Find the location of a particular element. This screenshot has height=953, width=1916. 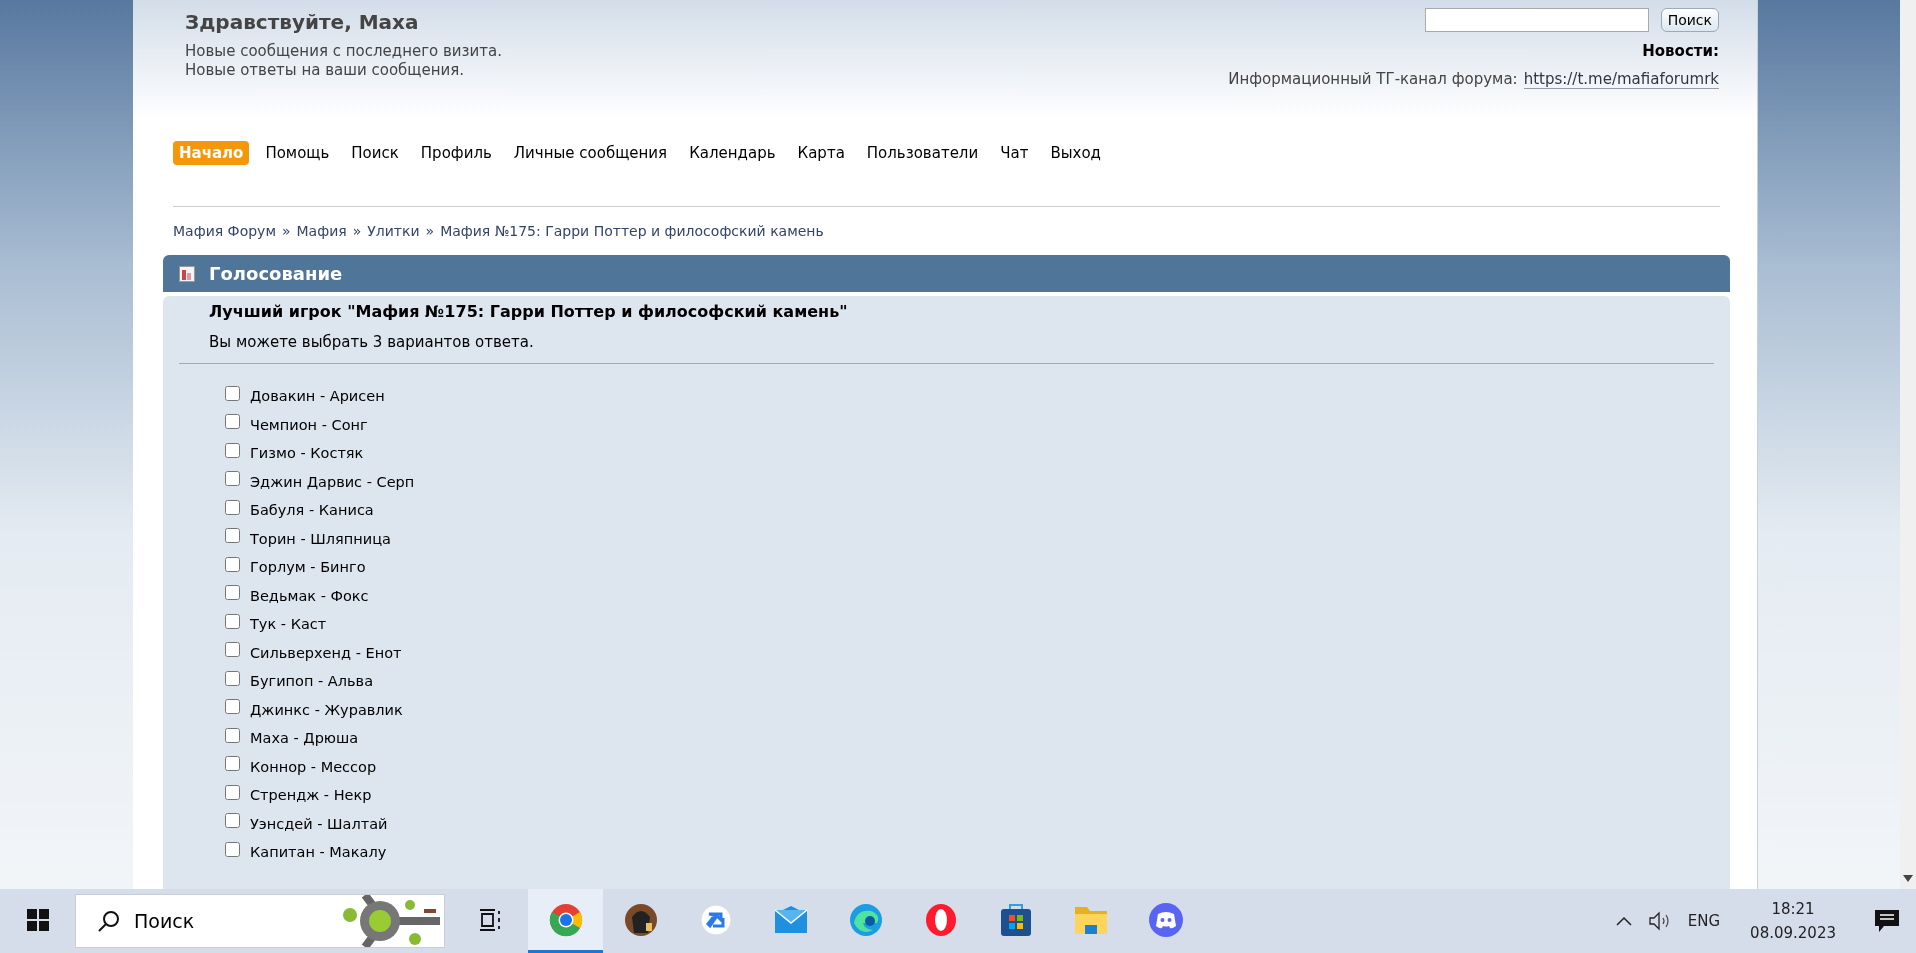

option-label: Сильверхенд - Енот is located at coordinates (326, 652).